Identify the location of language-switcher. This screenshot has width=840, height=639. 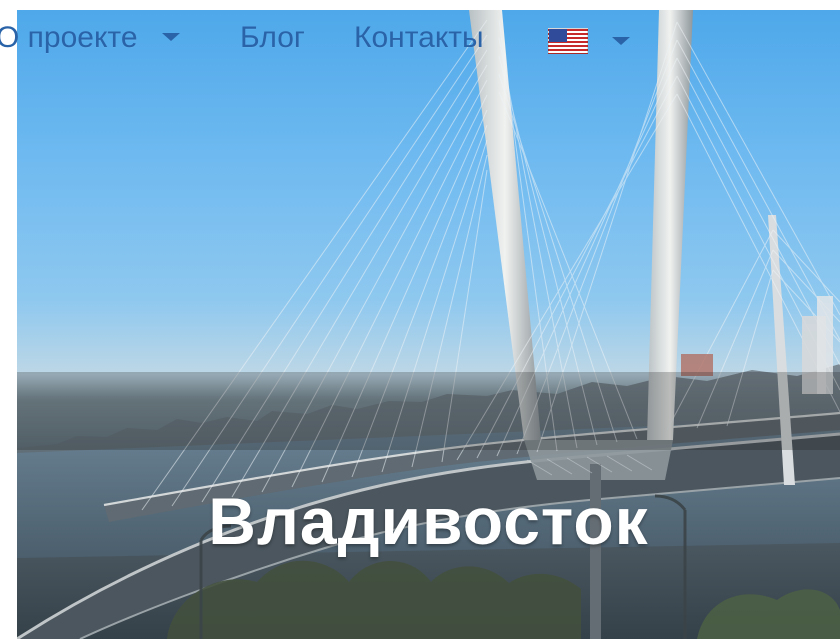
(592, 40).